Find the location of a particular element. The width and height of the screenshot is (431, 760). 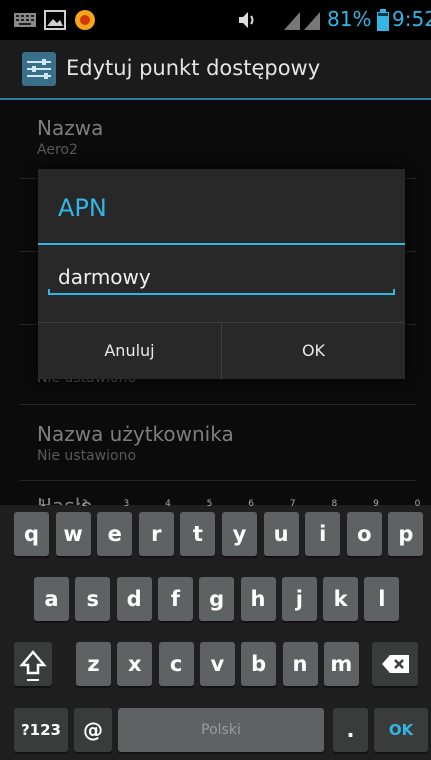

key-b: b is located at coordinates (259, 664).